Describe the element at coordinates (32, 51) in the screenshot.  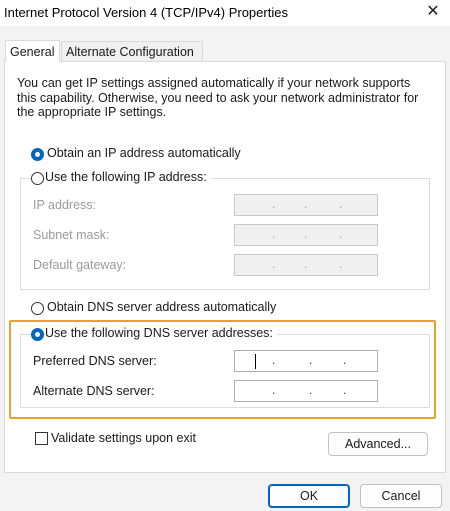
I see `tab-general: General` at that location.